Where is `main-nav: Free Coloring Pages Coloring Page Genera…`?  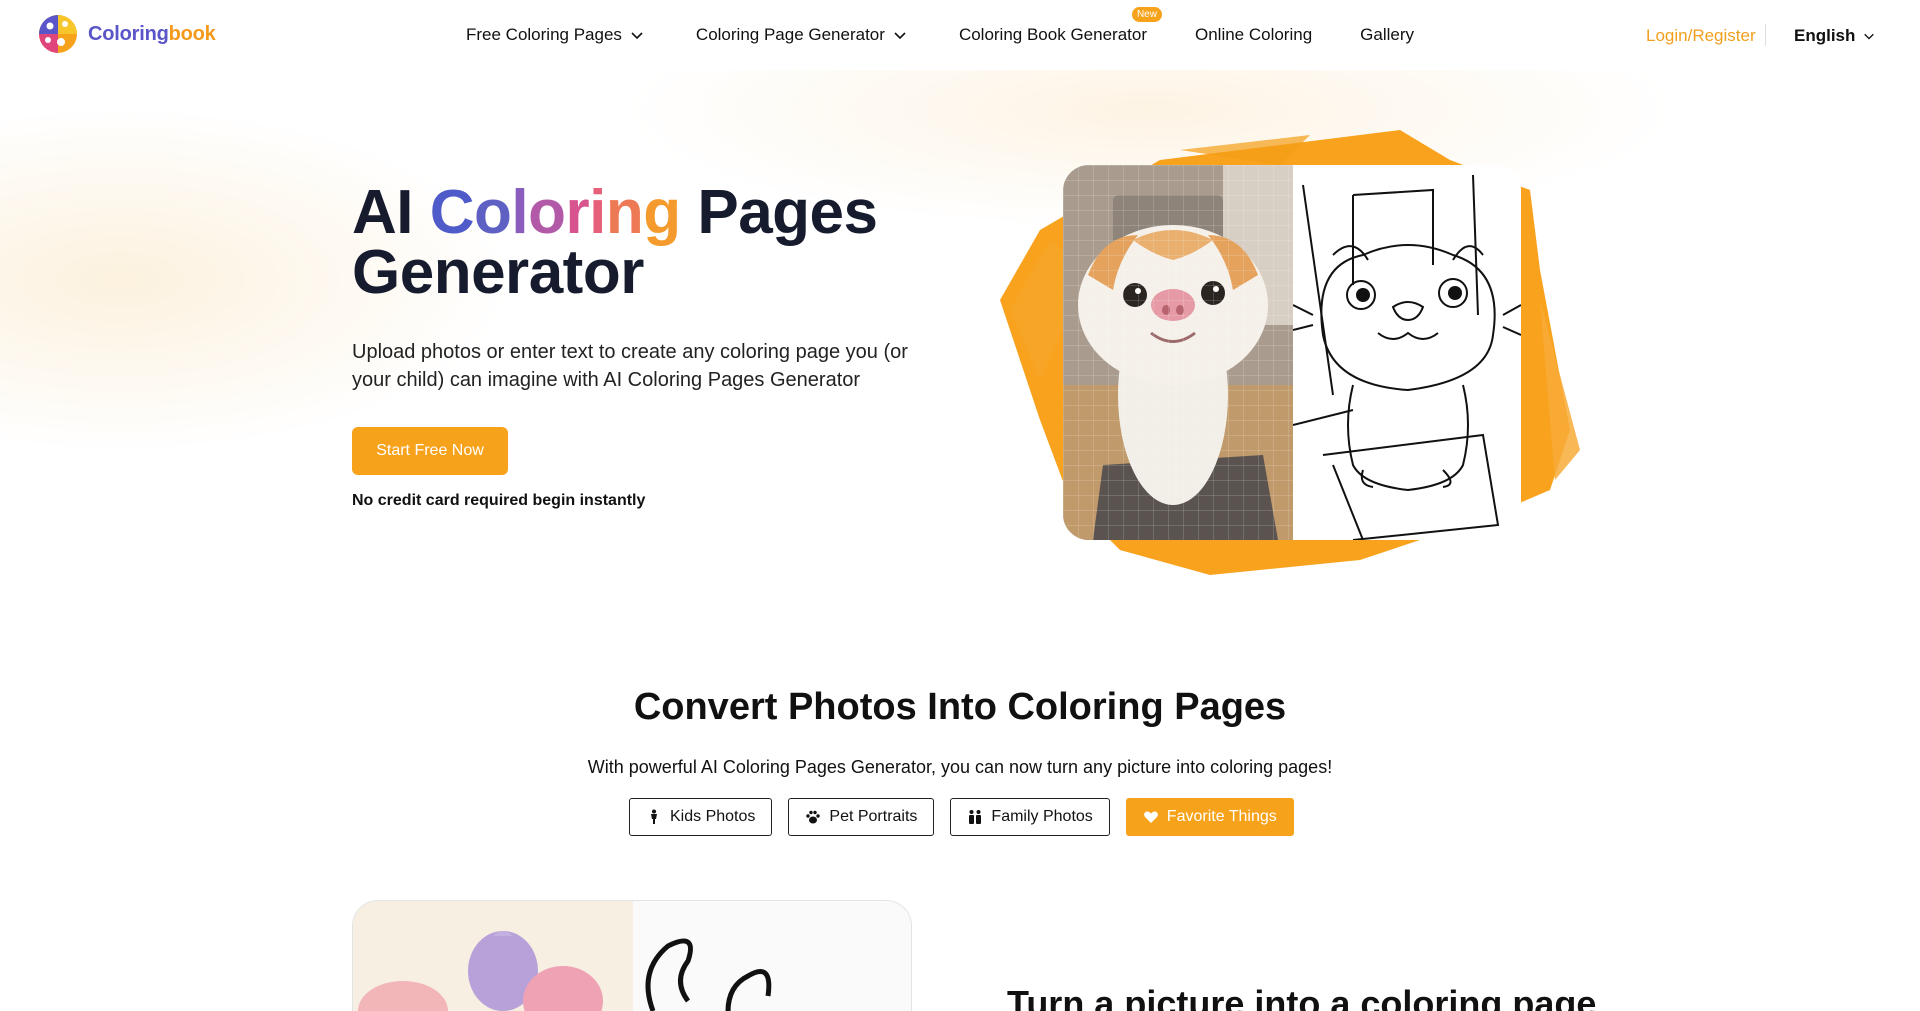
main-nav: Free Coloring Pages Coloring Page Genera… is located at coordinates (940, 35).